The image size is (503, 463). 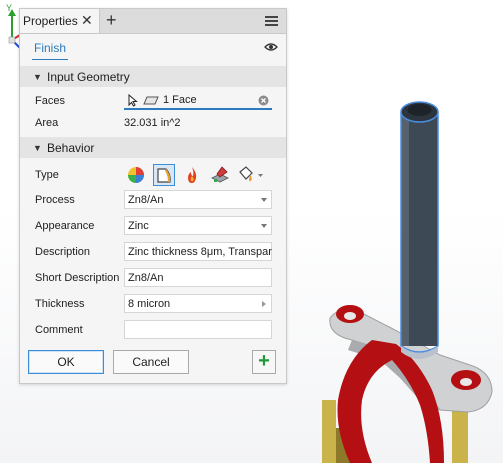 I want to click on type-label: Type, so click(x=47, y=175).